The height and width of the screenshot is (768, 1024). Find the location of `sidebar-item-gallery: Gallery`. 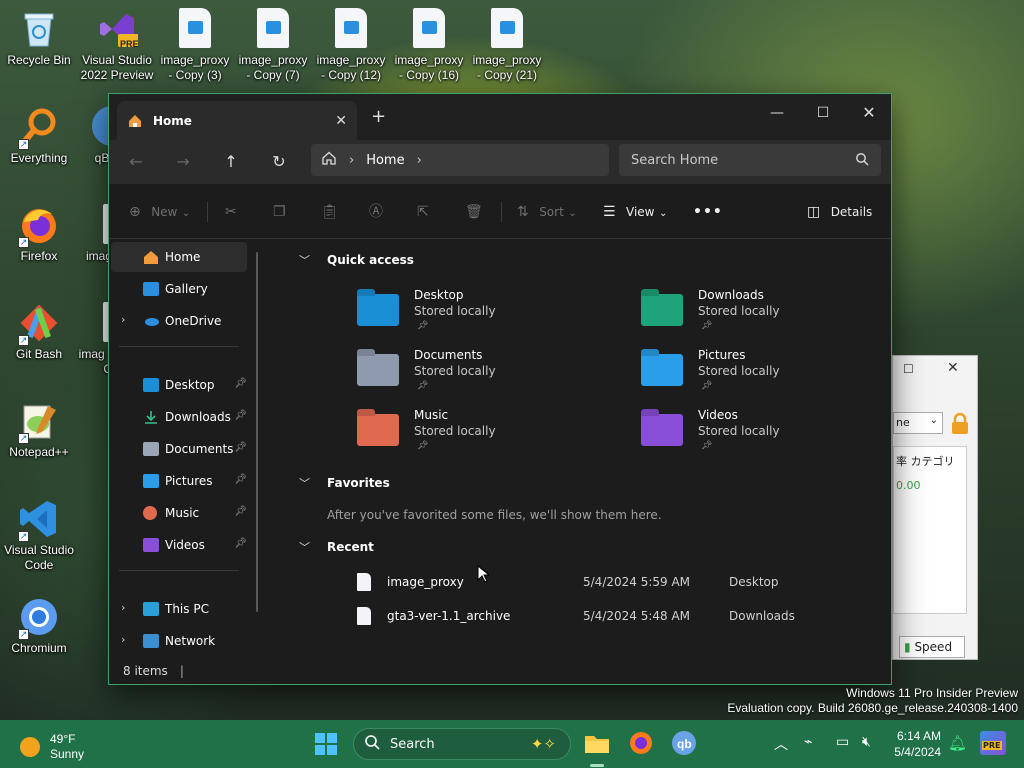

sidebar-item-gallery: Gallery is located at coordinates (179, 289).